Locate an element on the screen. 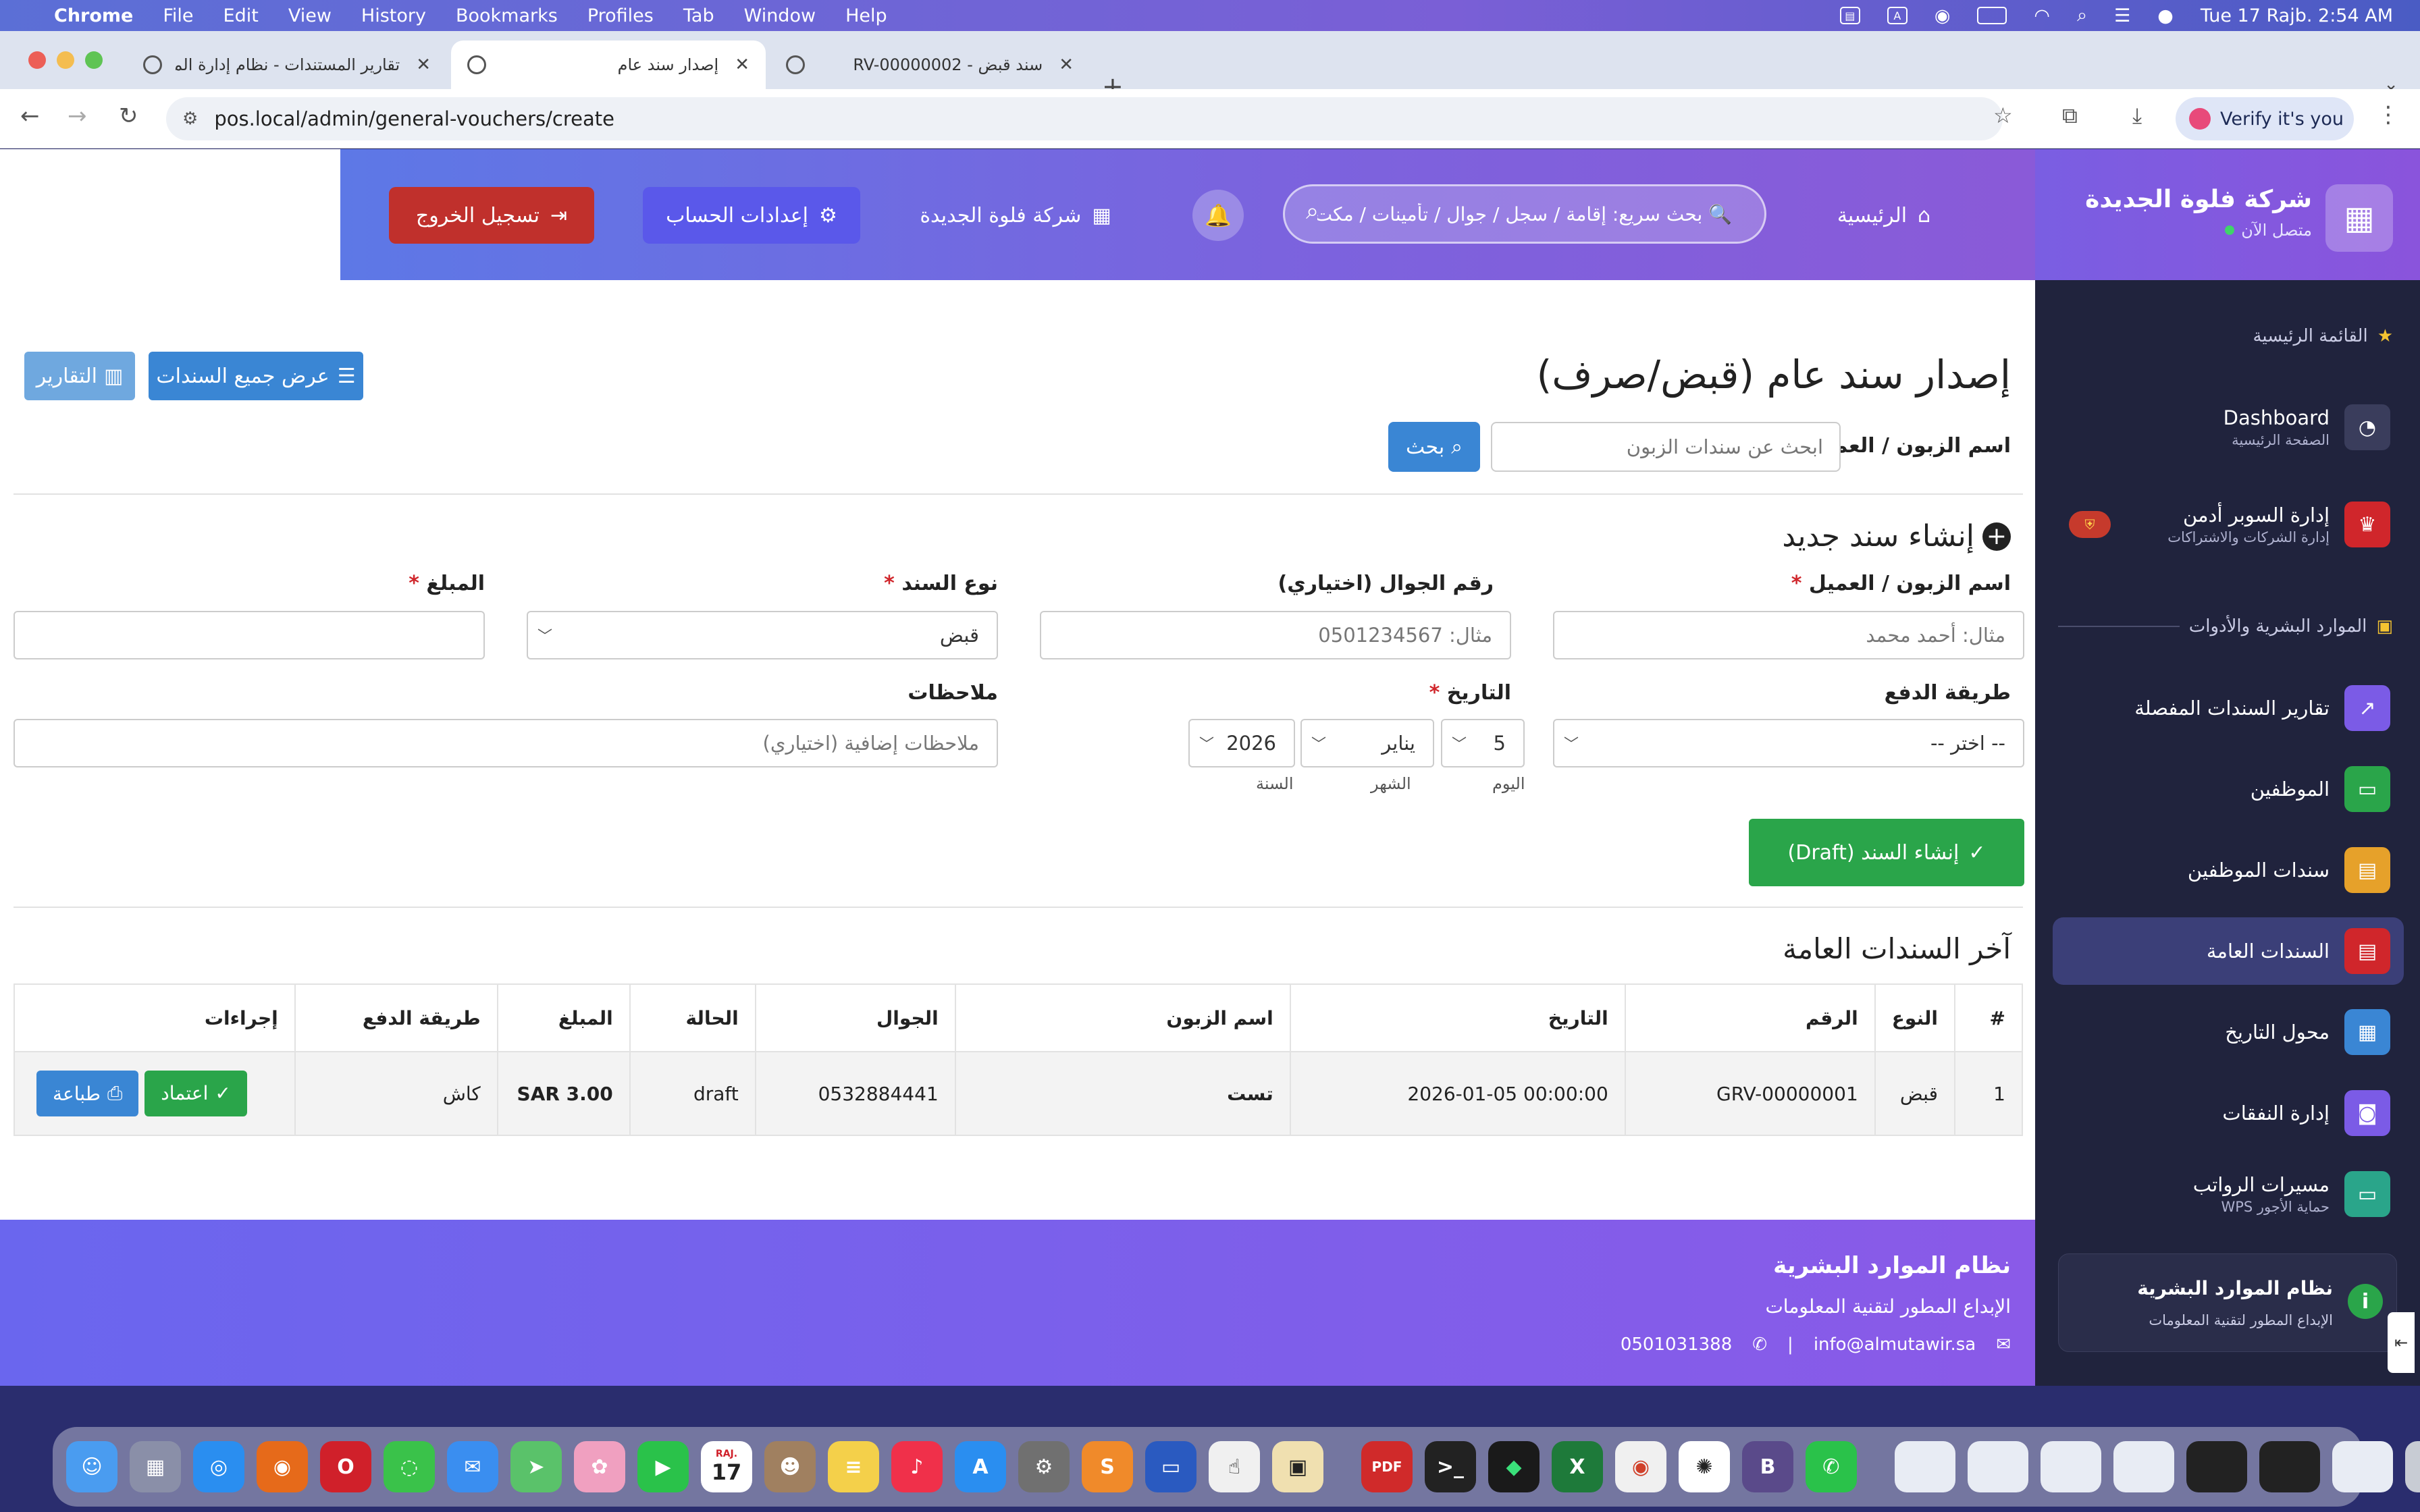 The height and width of the screenshot is (1512, 2420). logout-button: ⇥ تسجيل الخروج is located at coordinates (491, 215).